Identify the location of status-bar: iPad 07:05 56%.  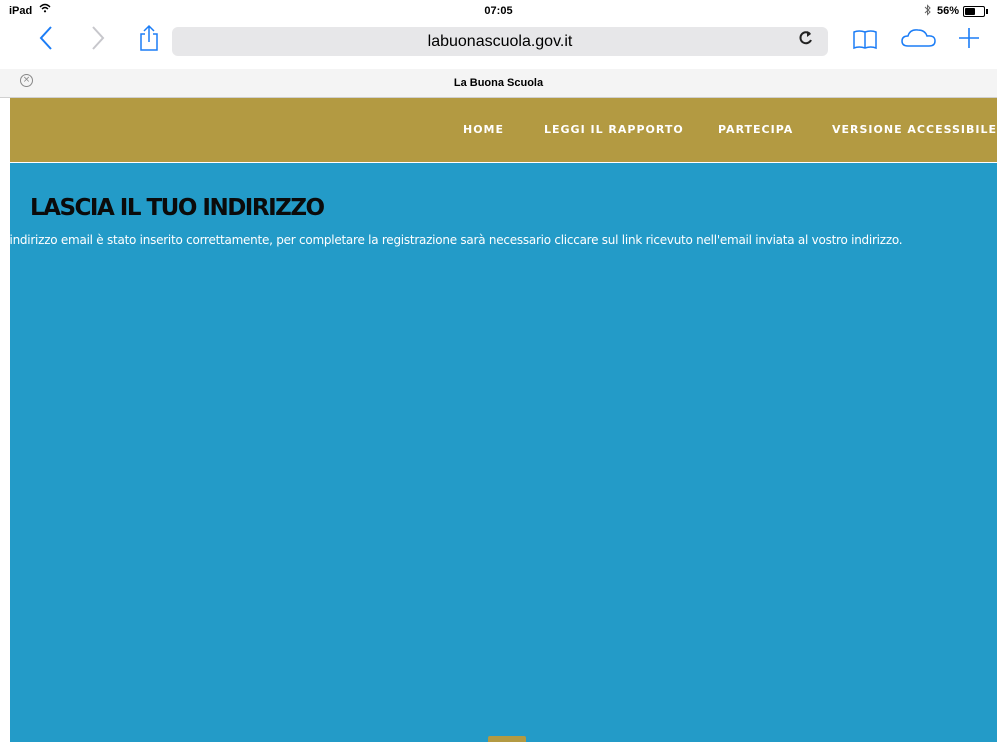
(498, 11).